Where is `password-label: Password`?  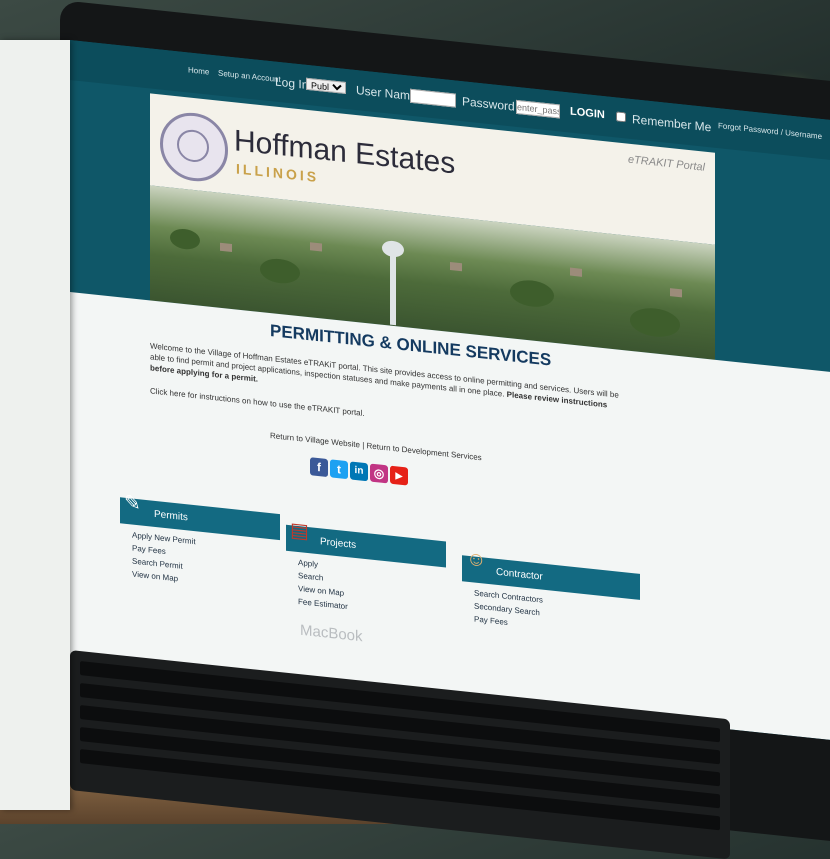
password-label: Password is located at coordinates (488, 104).